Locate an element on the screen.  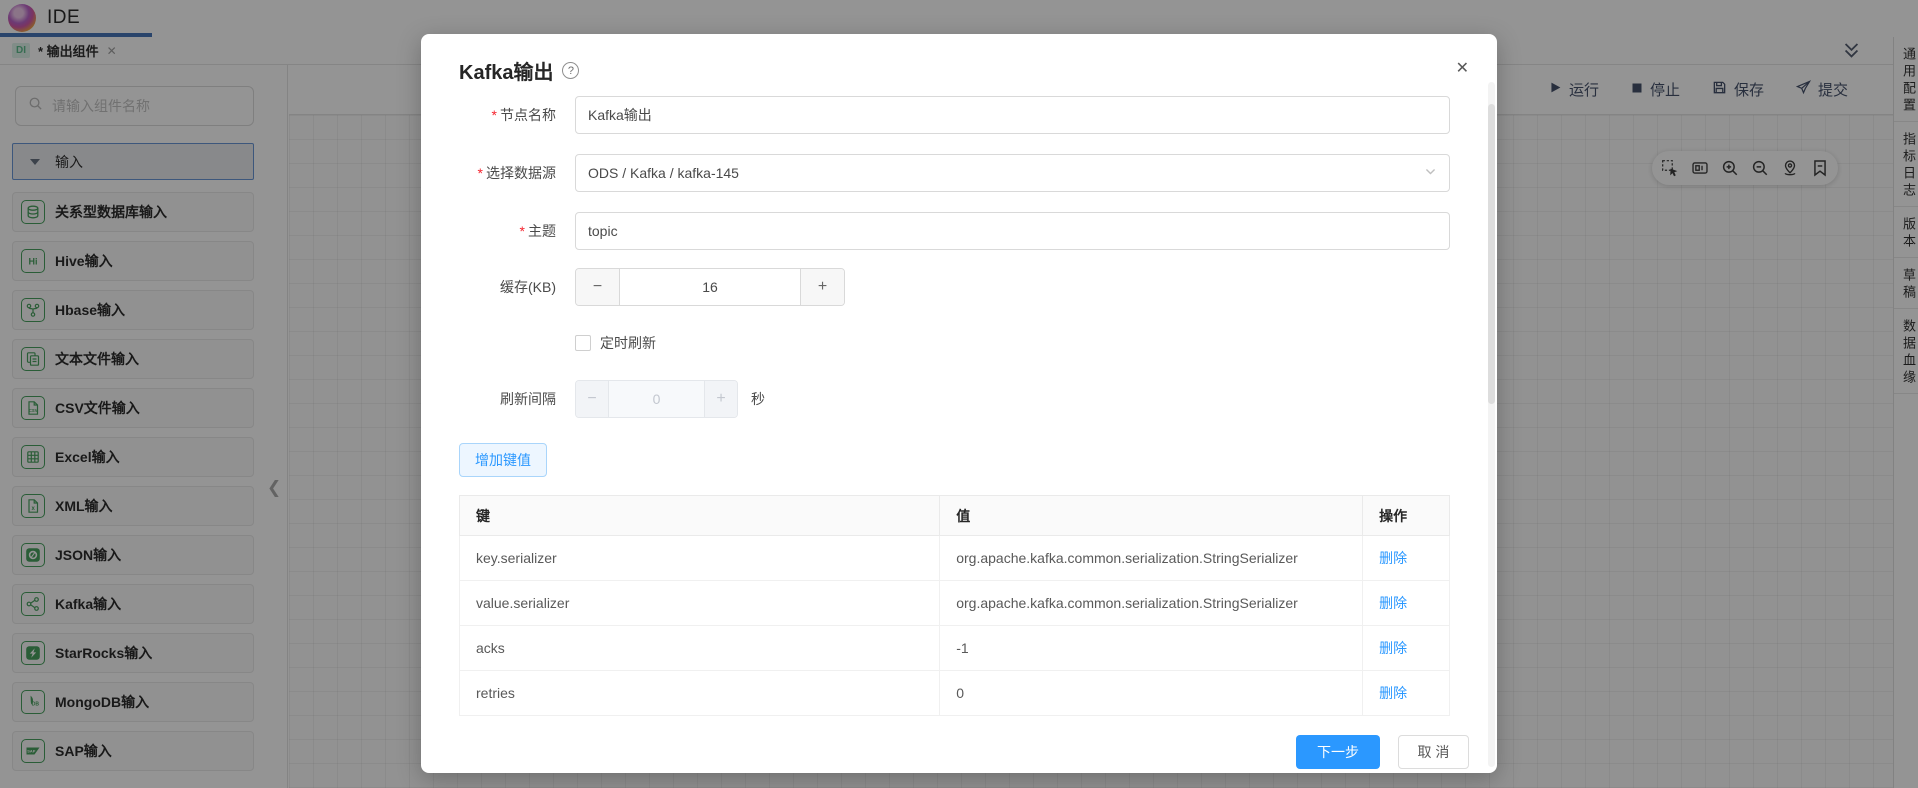
timed-refresh-label: 定时刷新 is located at coordinates (628, 343).